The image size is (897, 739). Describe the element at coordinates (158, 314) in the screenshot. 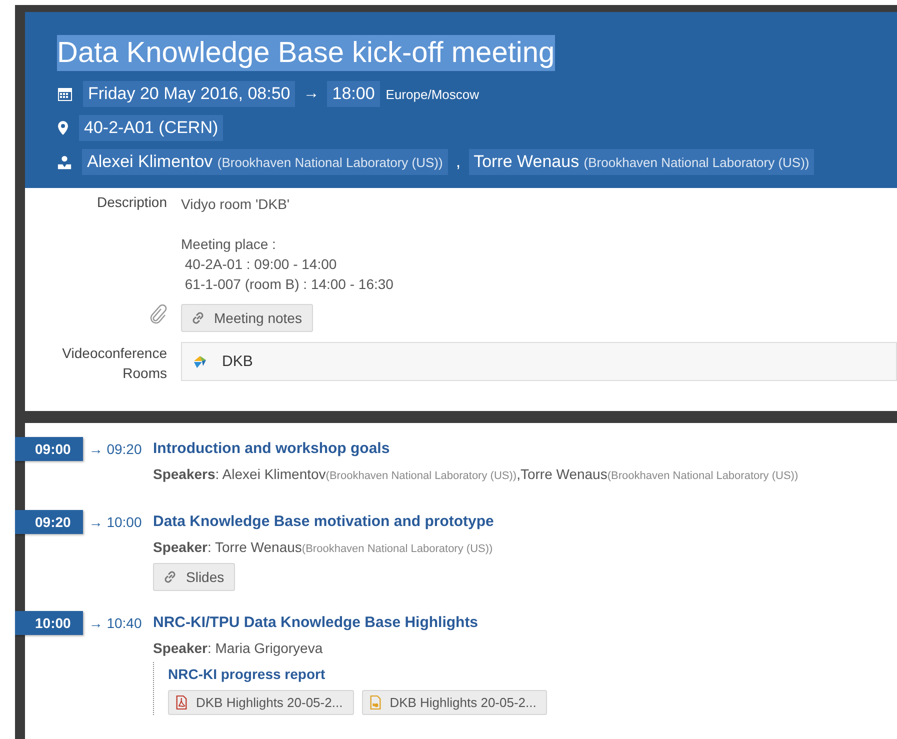

I see `paperclip-icon` at that location.